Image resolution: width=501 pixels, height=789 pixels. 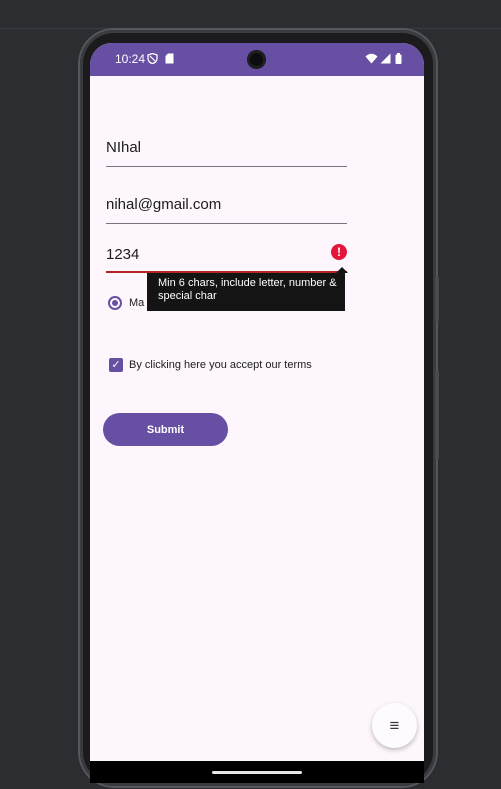 I want to click on email-field: nihal@gmail.com, so click(x=226, y=193).